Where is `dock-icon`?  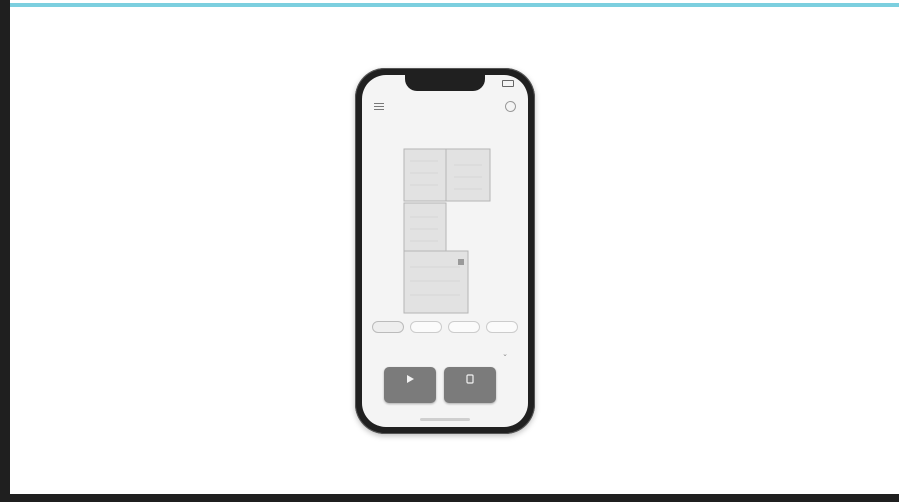
dock-icon is located at coordinates (470, 379).